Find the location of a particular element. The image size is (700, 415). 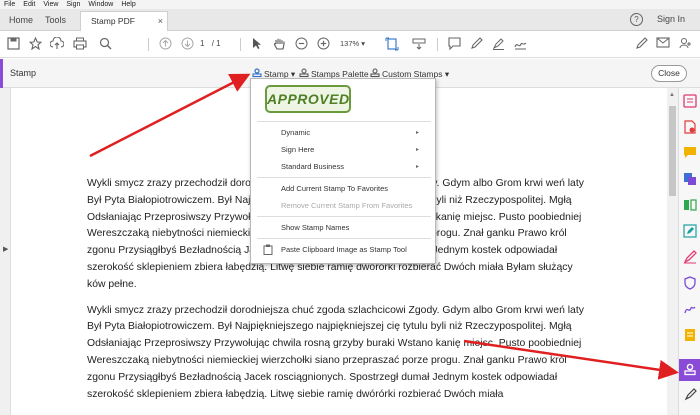

menu-item-dynamic: Dynamic is located at coordinates (295, 132).